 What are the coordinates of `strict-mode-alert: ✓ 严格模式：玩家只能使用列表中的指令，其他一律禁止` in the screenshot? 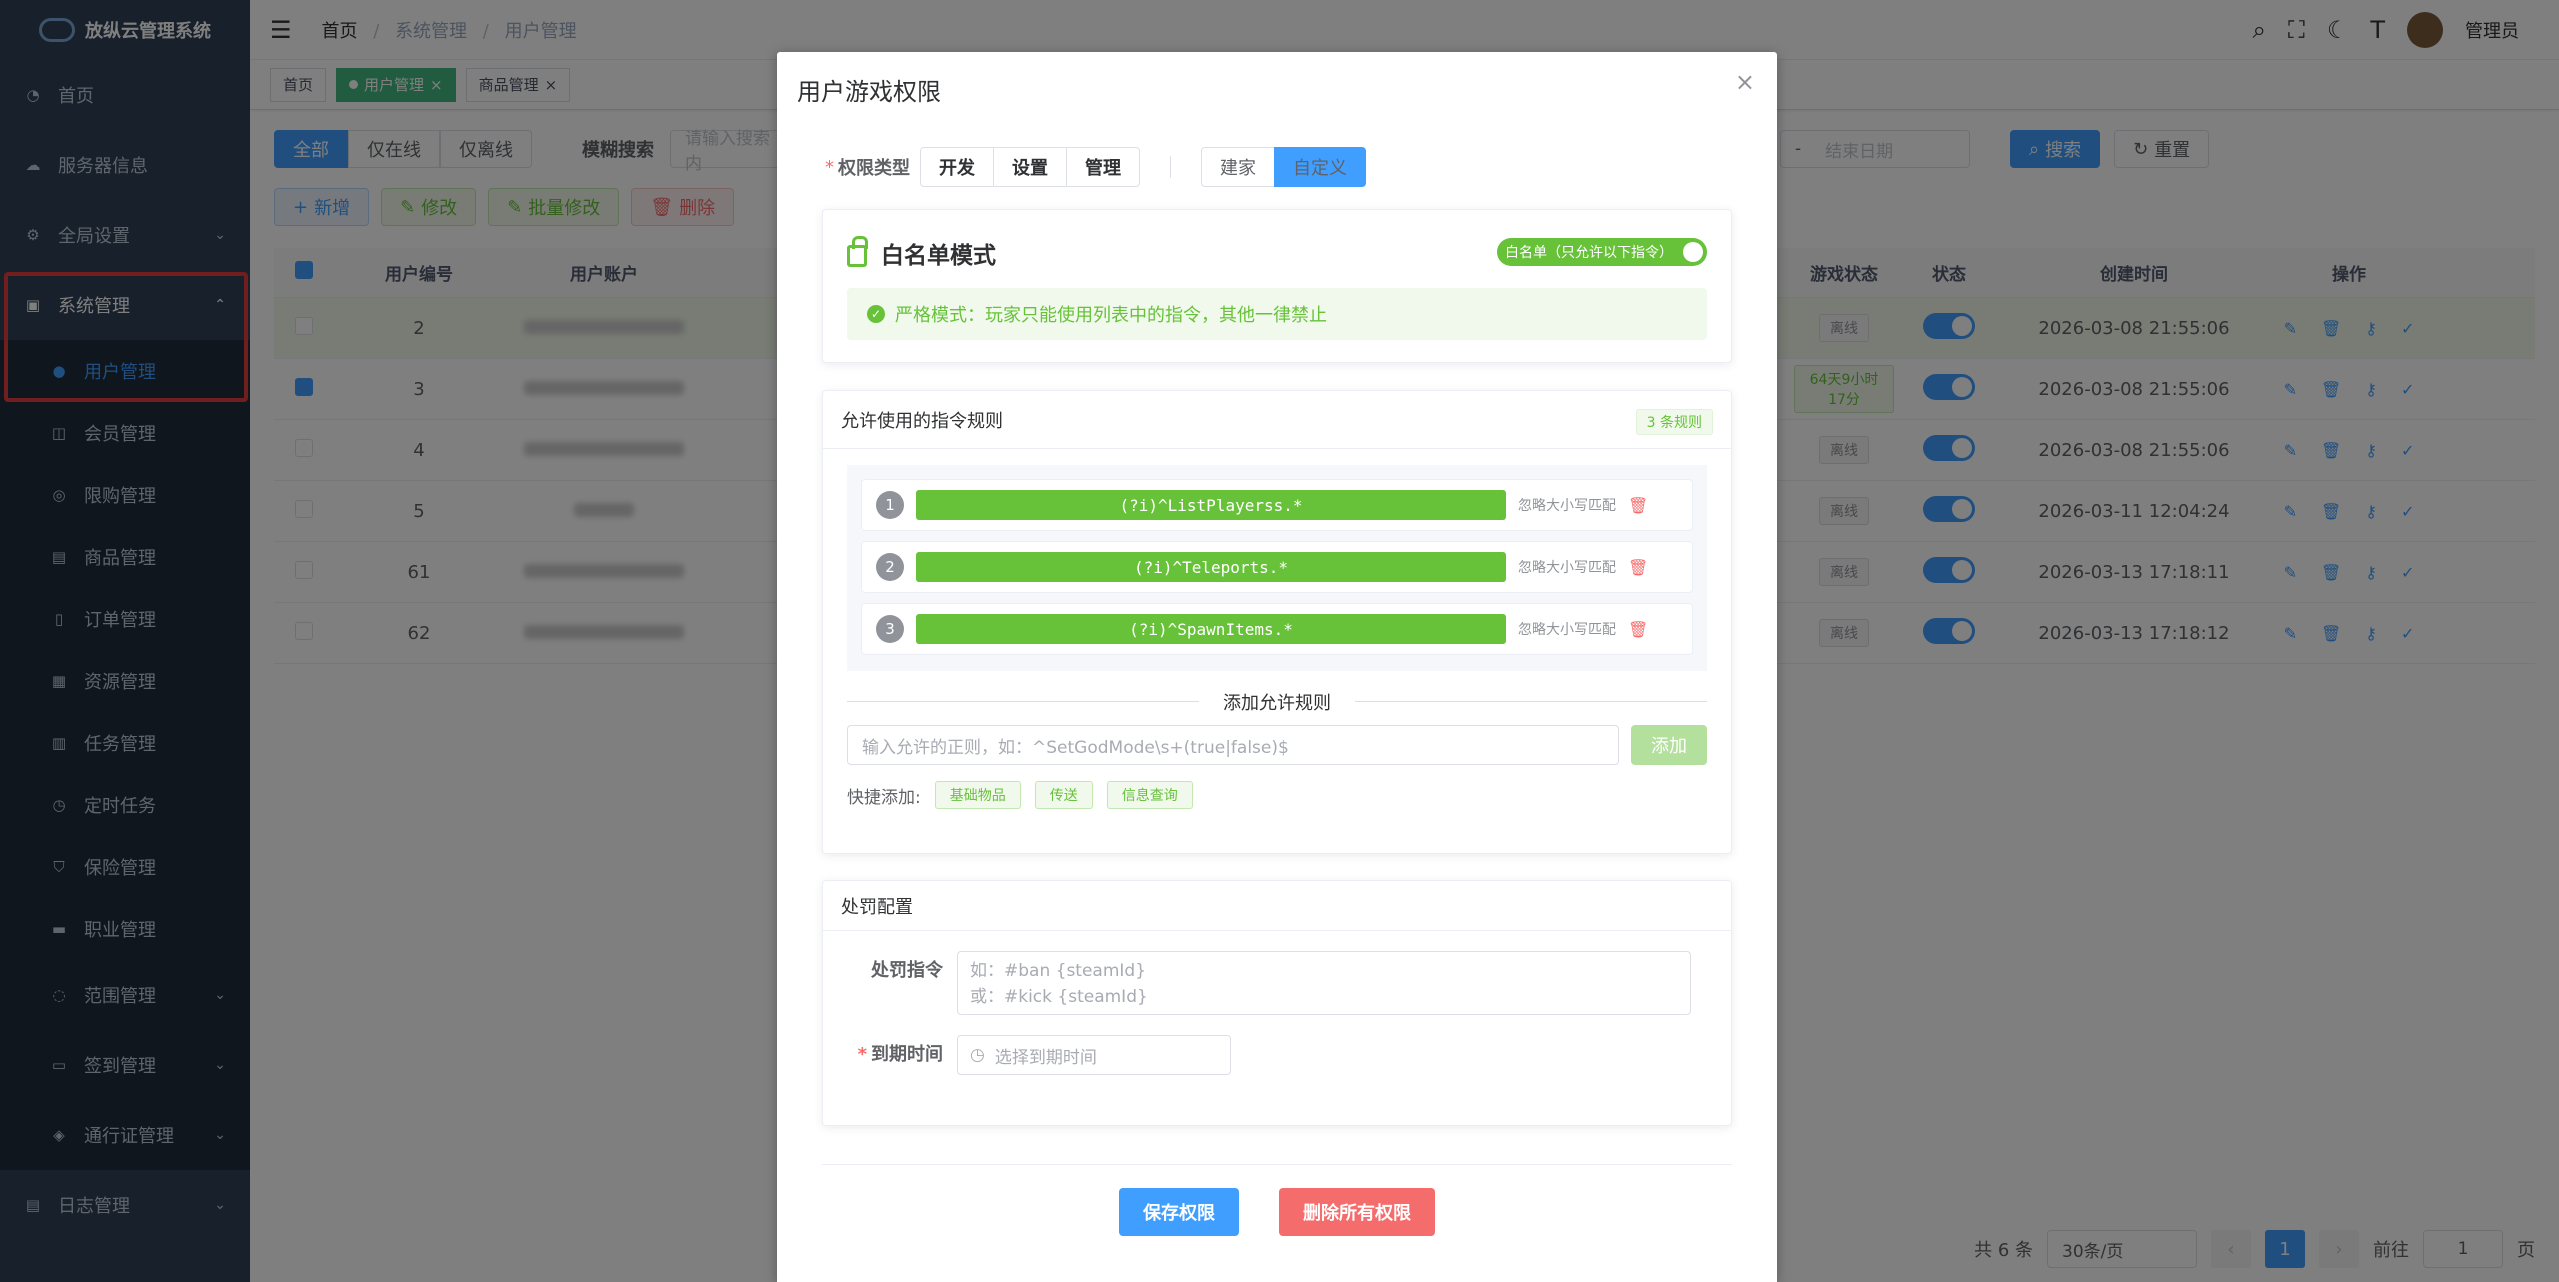 It's located at (1277, 314).